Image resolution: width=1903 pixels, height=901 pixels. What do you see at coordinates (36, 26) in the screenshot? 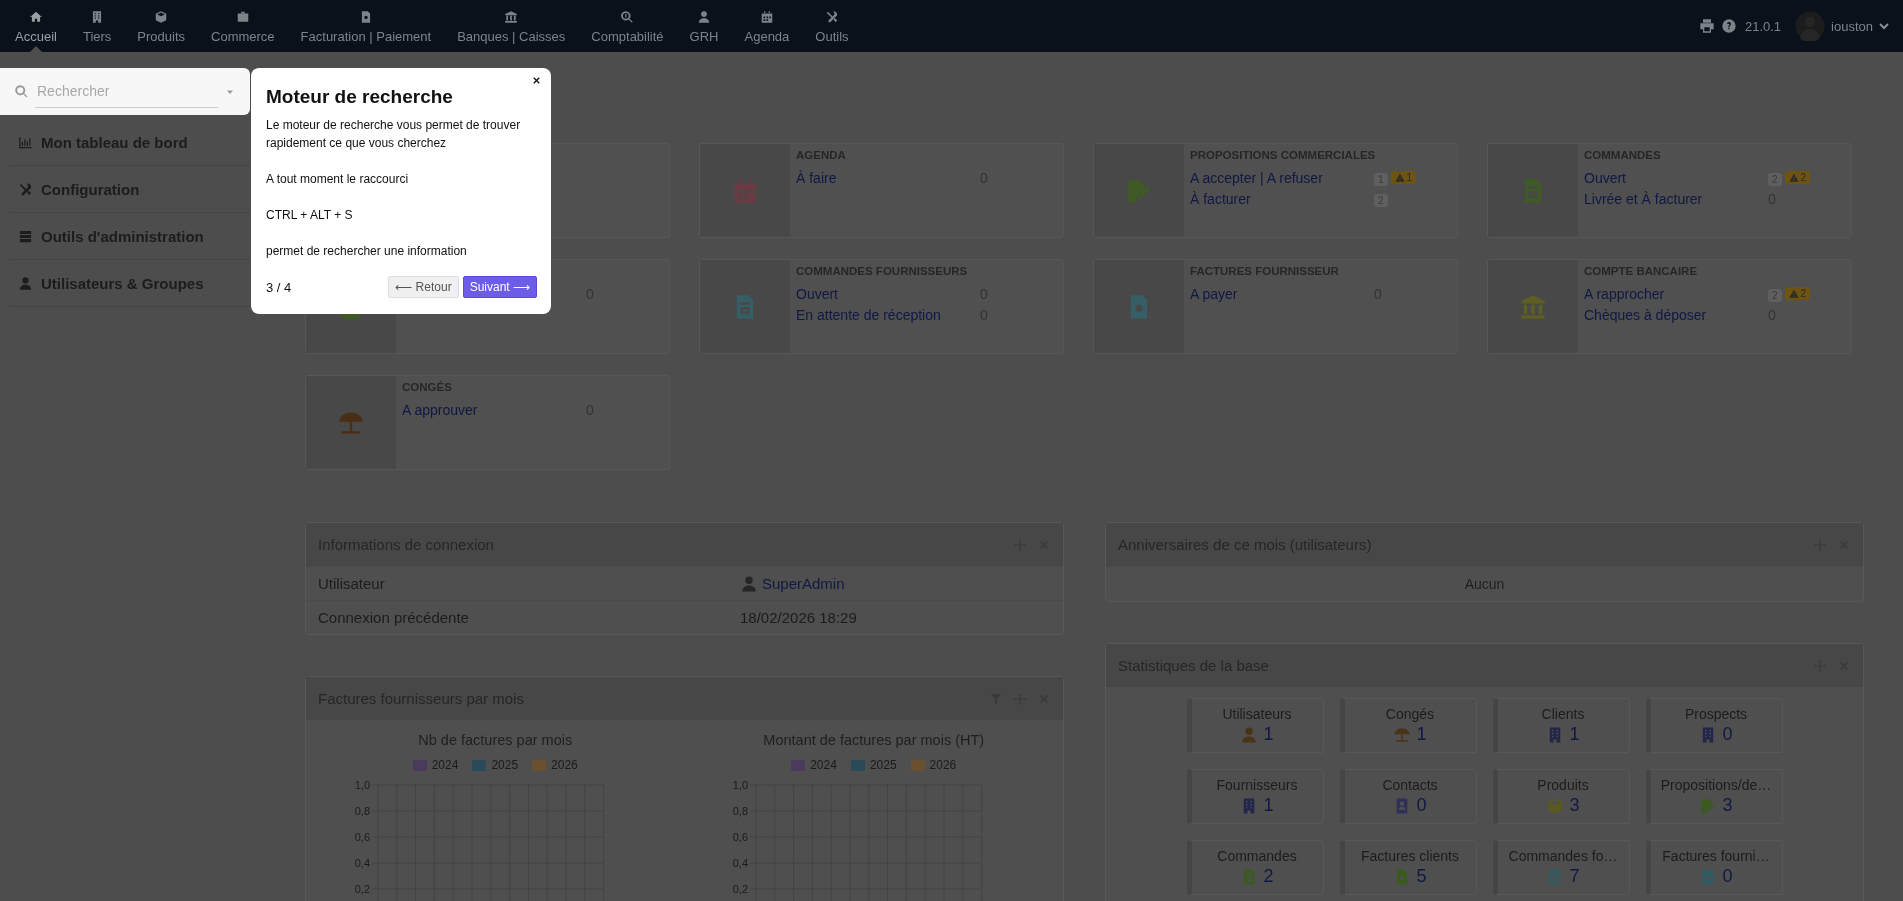
I see `menu-tab: Accueil` at bounding box center [36, 26].